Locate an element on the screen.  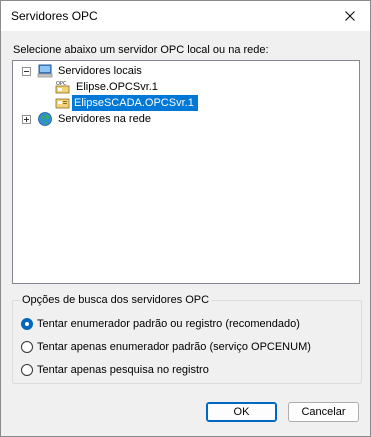
opc-server-icon: OPC is located at coordinates (62, 87).